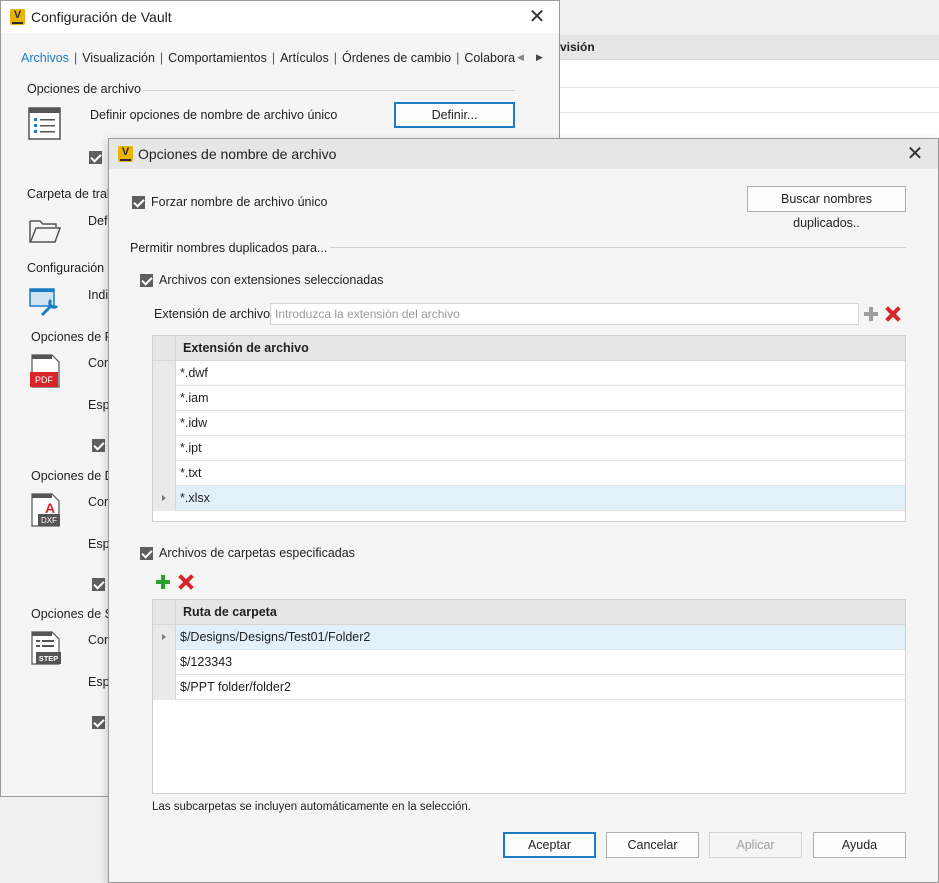  Describe the element at coordinates (540, 687) in the screenshot. I see `folder-row: $/PPT folder/folder2` at that location.